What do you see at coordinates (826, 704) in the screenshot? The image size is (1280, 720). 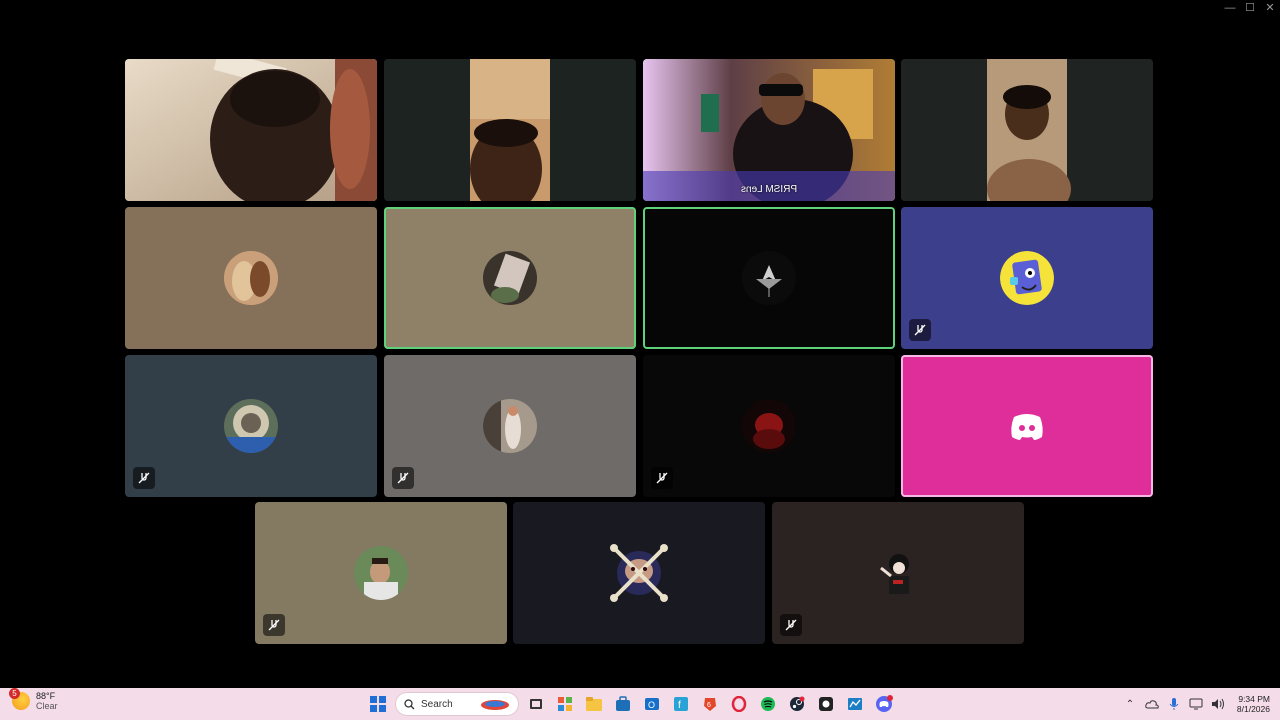 I see `app-icon` at bounding box center [826, 704].